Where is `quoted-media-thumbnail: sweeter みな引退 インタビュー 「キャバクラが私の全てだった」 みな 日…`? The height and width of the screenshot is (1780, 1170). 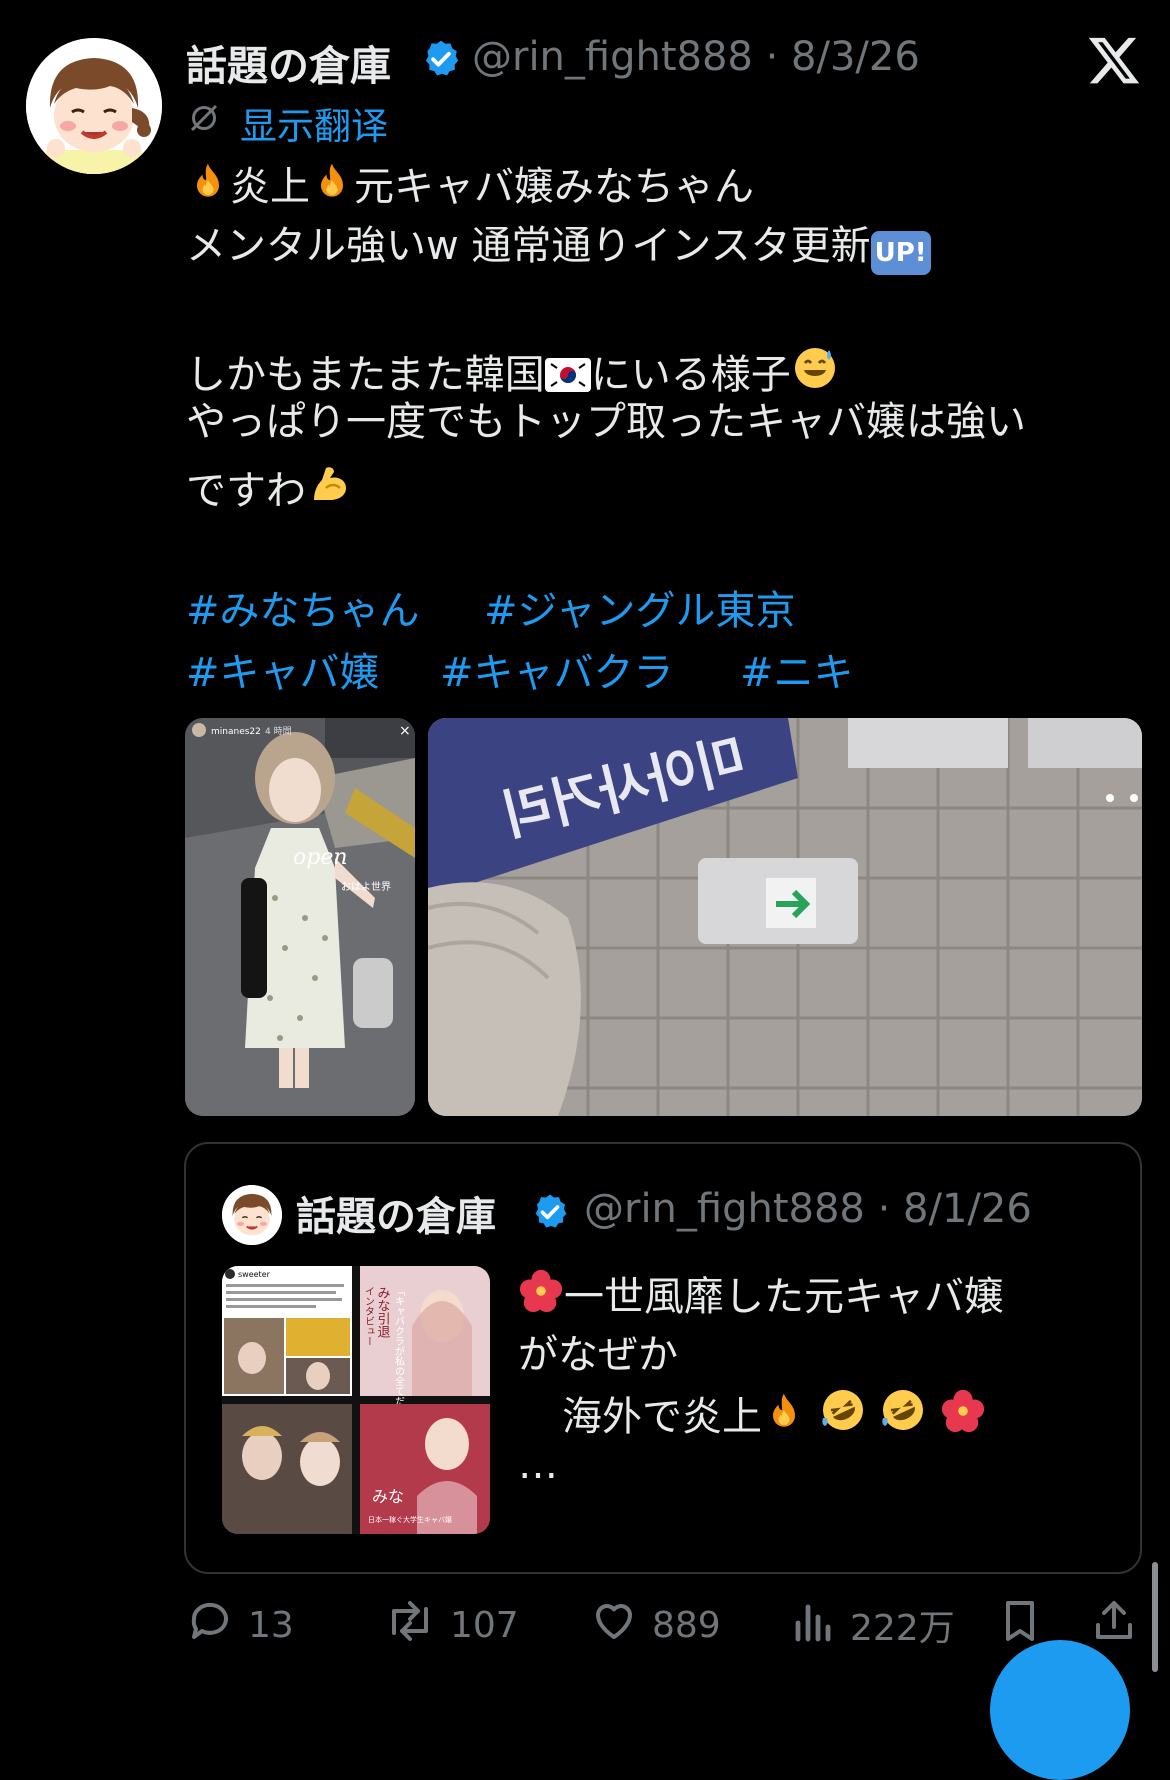
quoted-media-thumbnail: sweeter みな引退 インタビュー 「キャバクラが私の全てだった」 みな 日… is located at coordinates (356, 1400).